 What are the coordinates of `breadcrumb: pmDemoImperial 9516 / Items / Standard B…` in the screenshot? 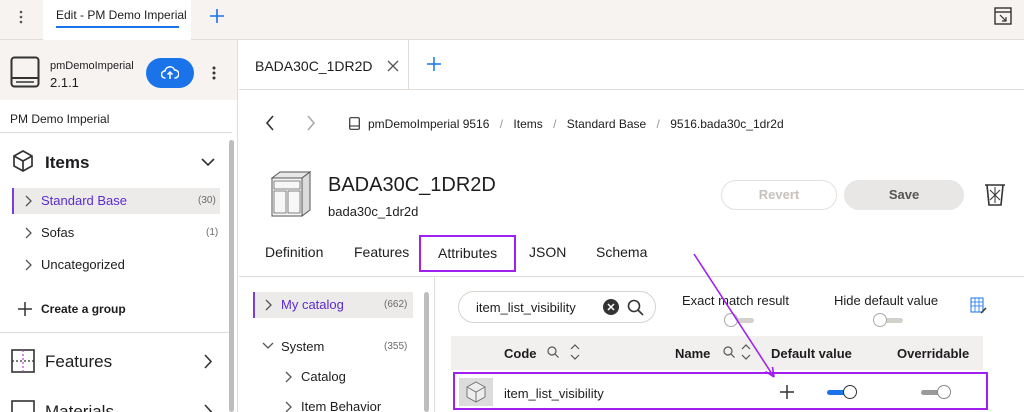 It's located at (576, 124).